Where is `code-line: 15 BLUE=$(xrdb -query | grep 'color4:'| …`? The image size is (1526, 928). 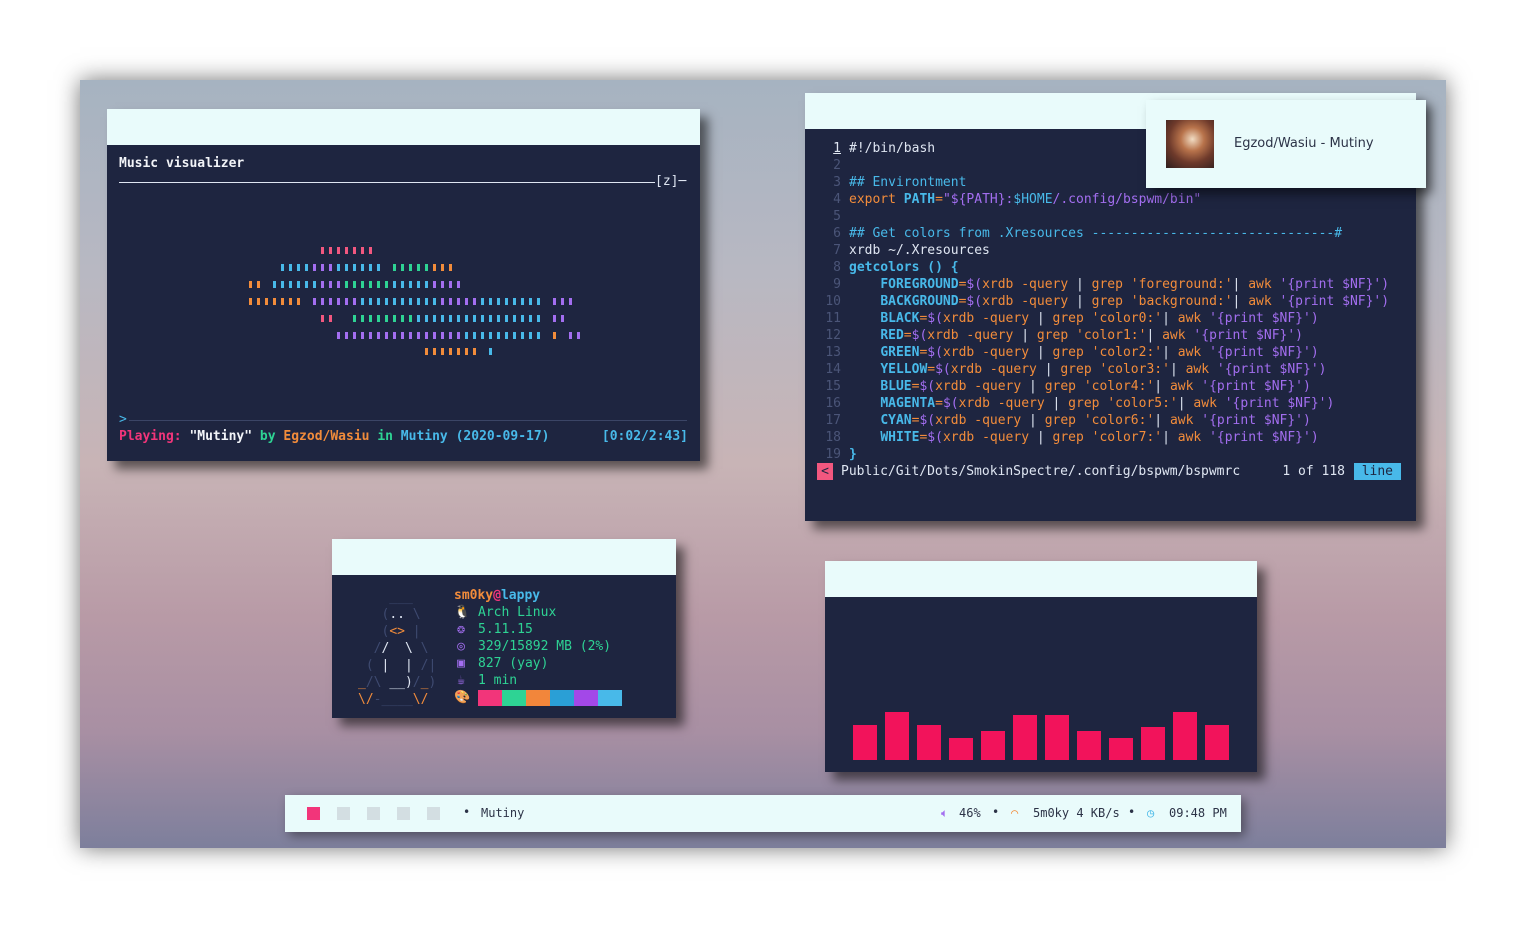
code-line: 15 BLUE=$(xrdb -query | grep 'color4:'| … is located at coordinates (1103, 386).